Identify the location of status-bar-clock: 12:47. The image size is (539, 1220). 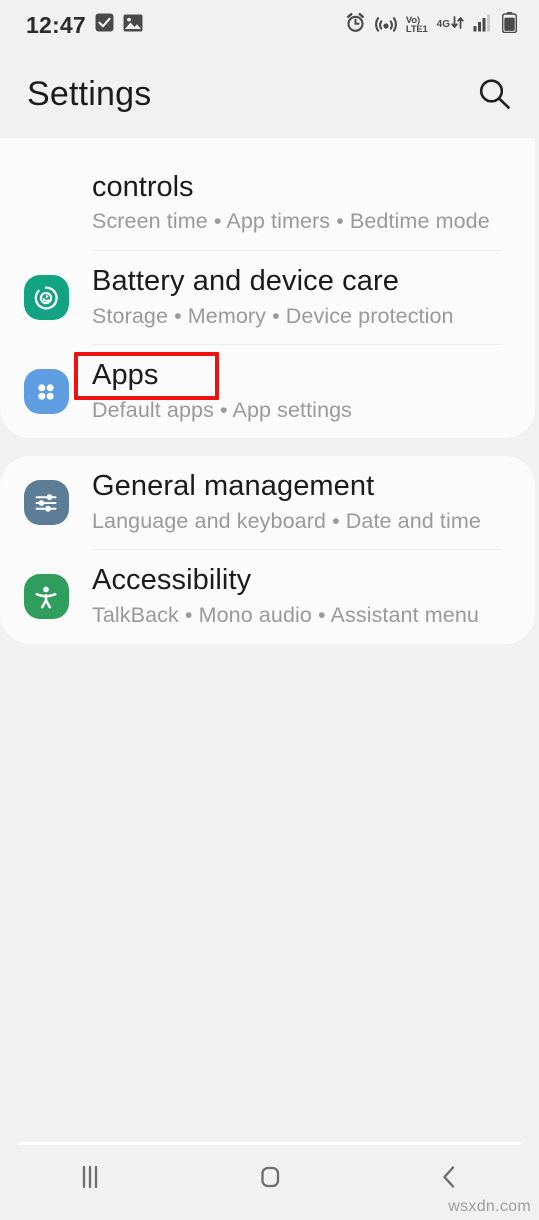
(56, 24).